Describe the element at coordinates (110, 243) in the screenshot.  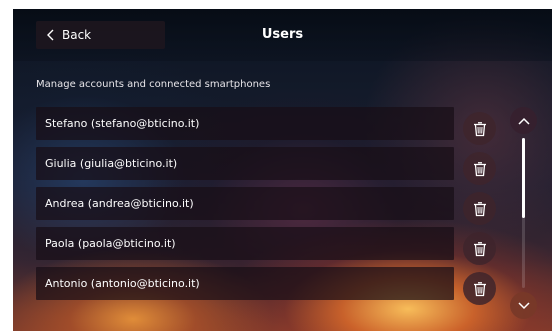
I see `user-label: Paola (paola@bticino.it)` at that location.